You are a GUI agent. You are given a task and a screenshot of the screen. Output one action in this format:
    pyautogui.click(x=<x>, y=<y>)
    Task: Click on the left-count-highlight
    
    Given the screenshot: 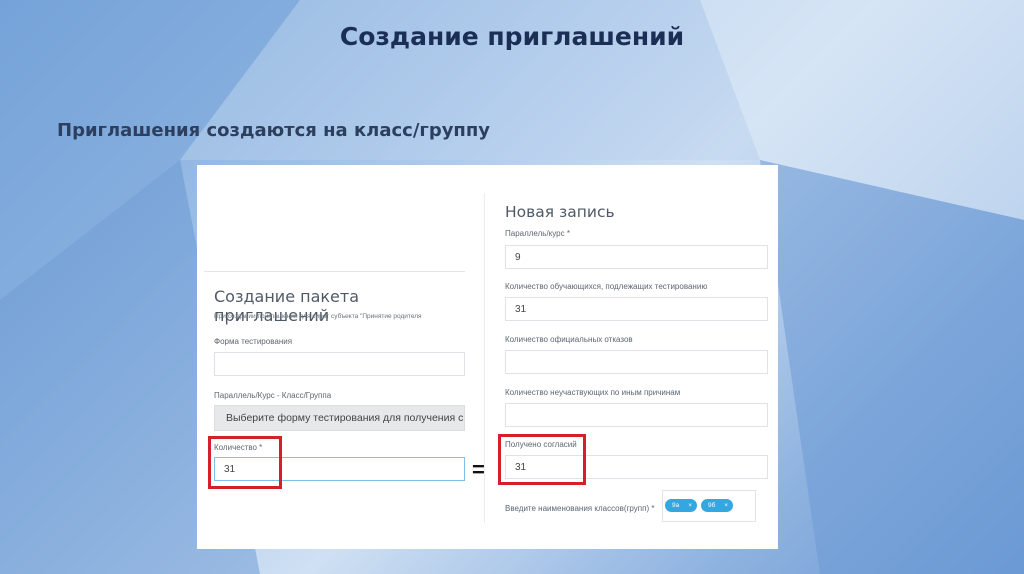 What is the action you would take?
    pyautogui.click(x=245, y=462)
    